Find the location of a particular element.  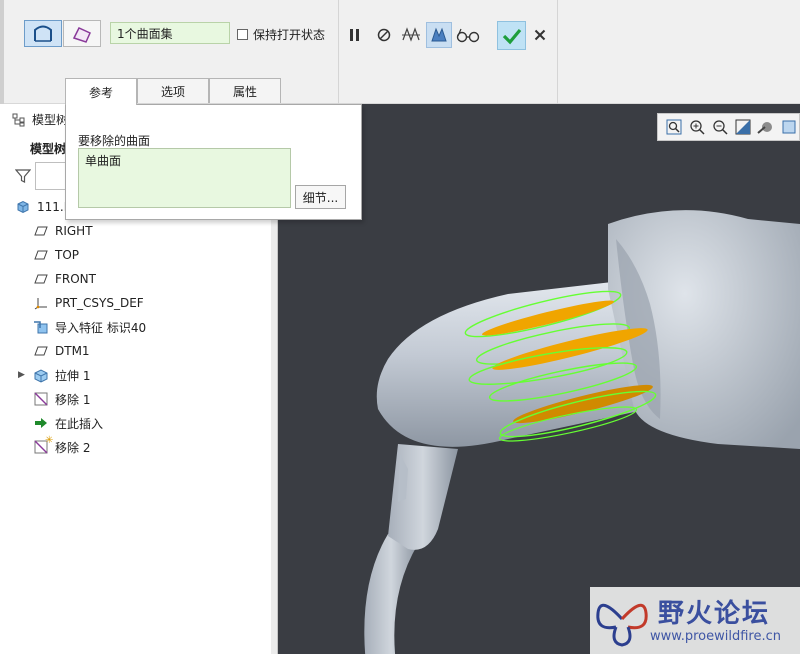

model-tree-subtitle: 模型树 is located at coordinates (48, 149).